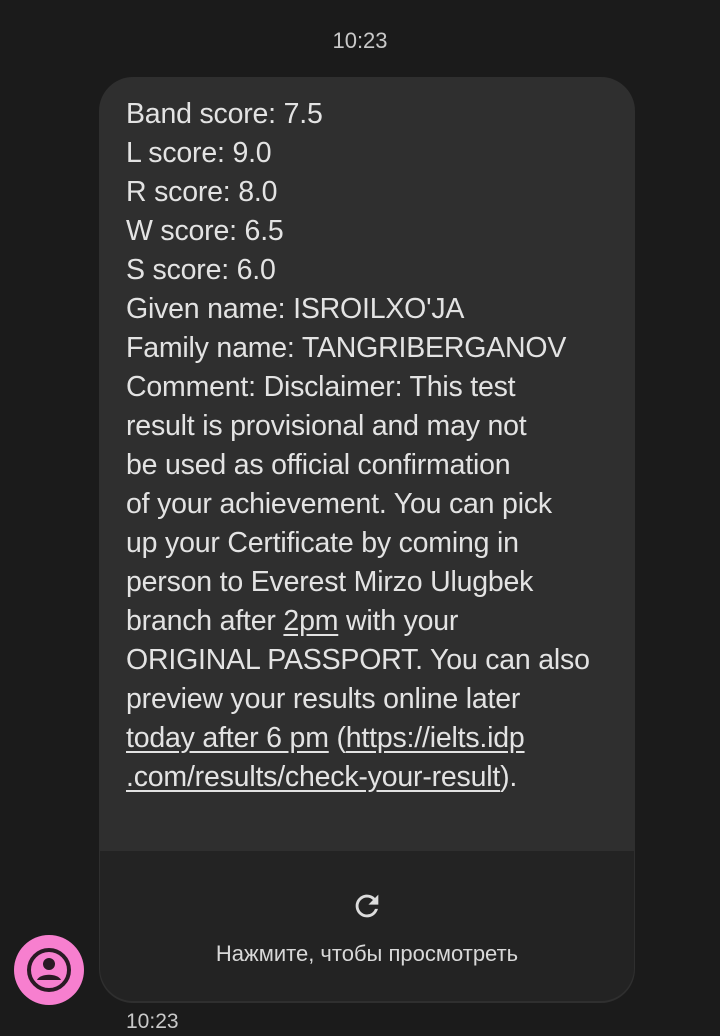 This screenshot has width=720, height=1036. What do you see at coordinates (201, 270) in the screenshot?
I see `message-line: S score: 6.0` at bounding box center [201, 270].